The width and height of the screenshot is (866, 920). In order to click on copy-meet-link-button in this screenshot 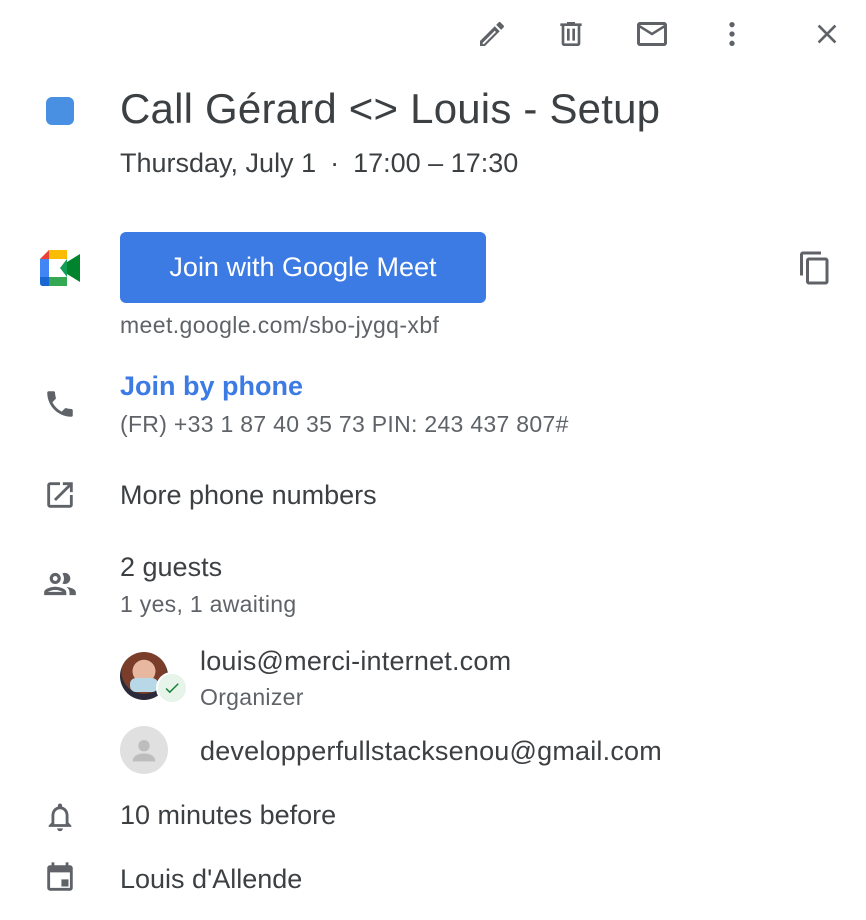, I will do `click(815, 268)`.